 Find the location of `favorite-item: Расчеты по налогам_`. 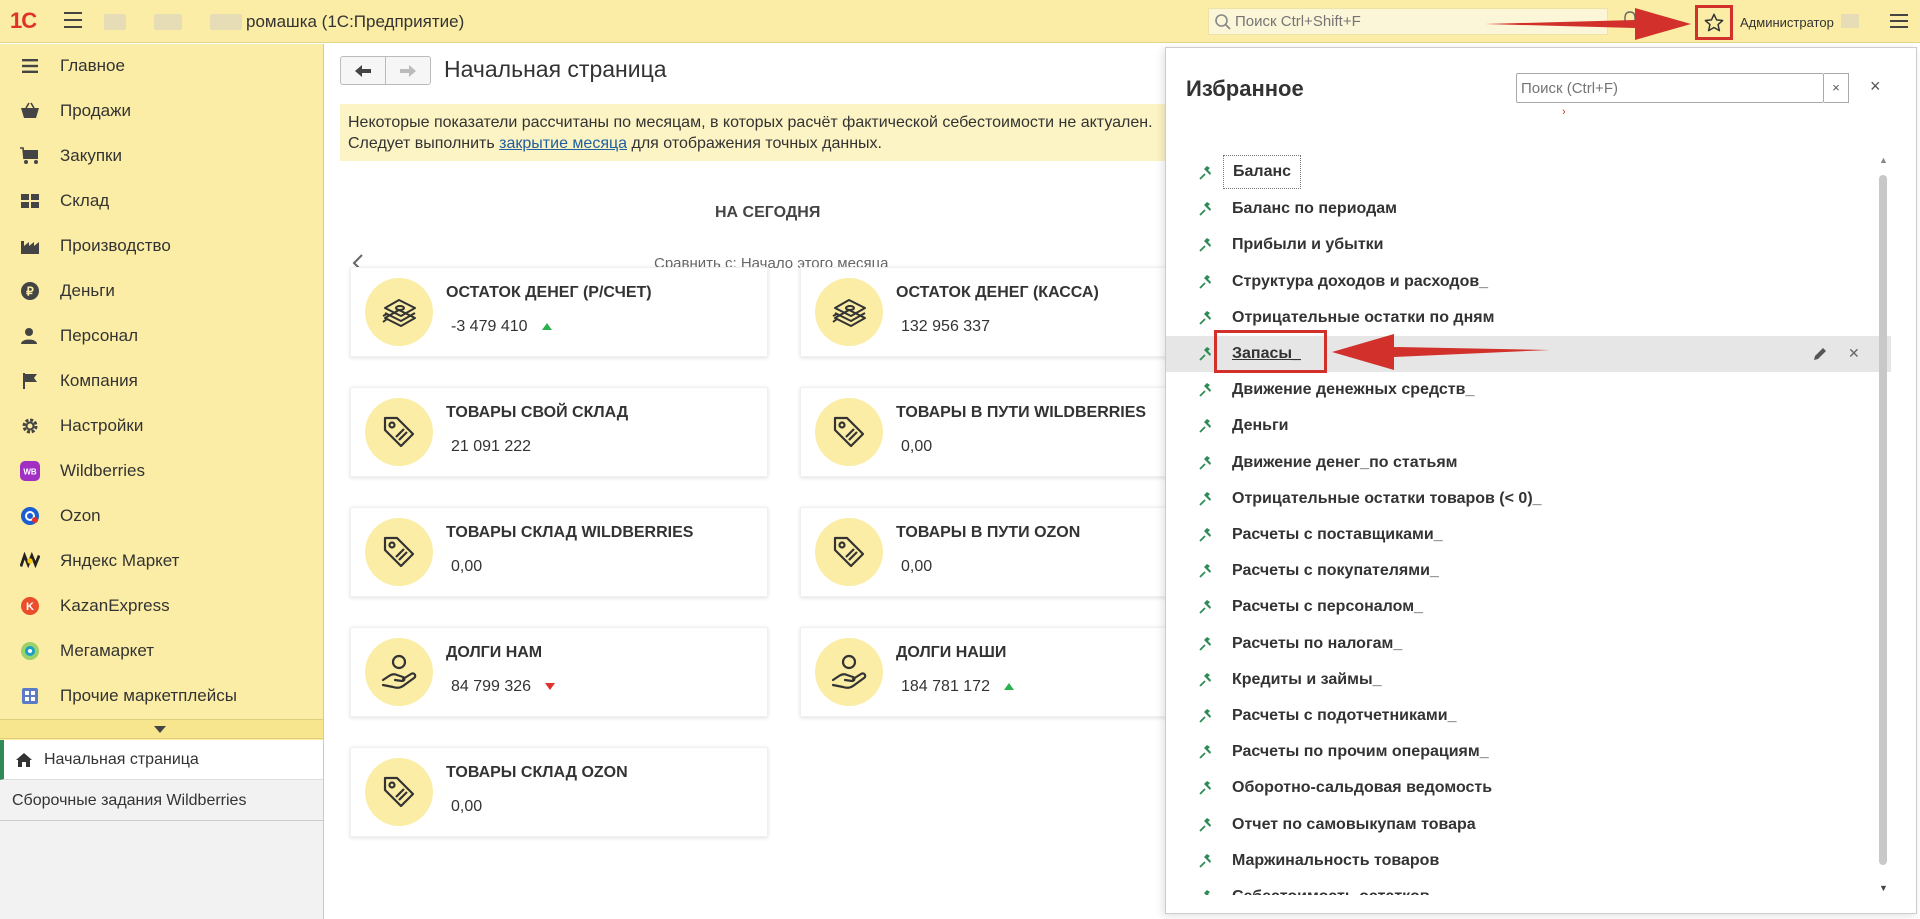

favorite-item: Расчеты по налогам_ is located at coordinates (1528, 644).